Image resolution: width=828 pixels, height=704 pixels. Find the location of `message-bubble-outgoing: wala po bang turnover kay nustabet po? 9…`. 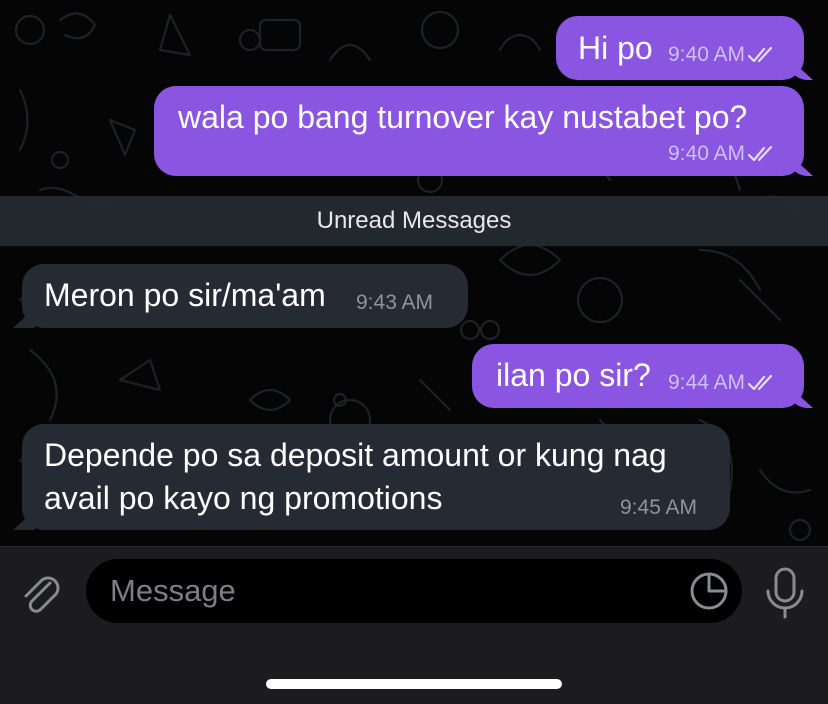

message-bubble-outgoing: wala po bang turnover kay nustabet po? 9… is located at coordinates (479, 131).